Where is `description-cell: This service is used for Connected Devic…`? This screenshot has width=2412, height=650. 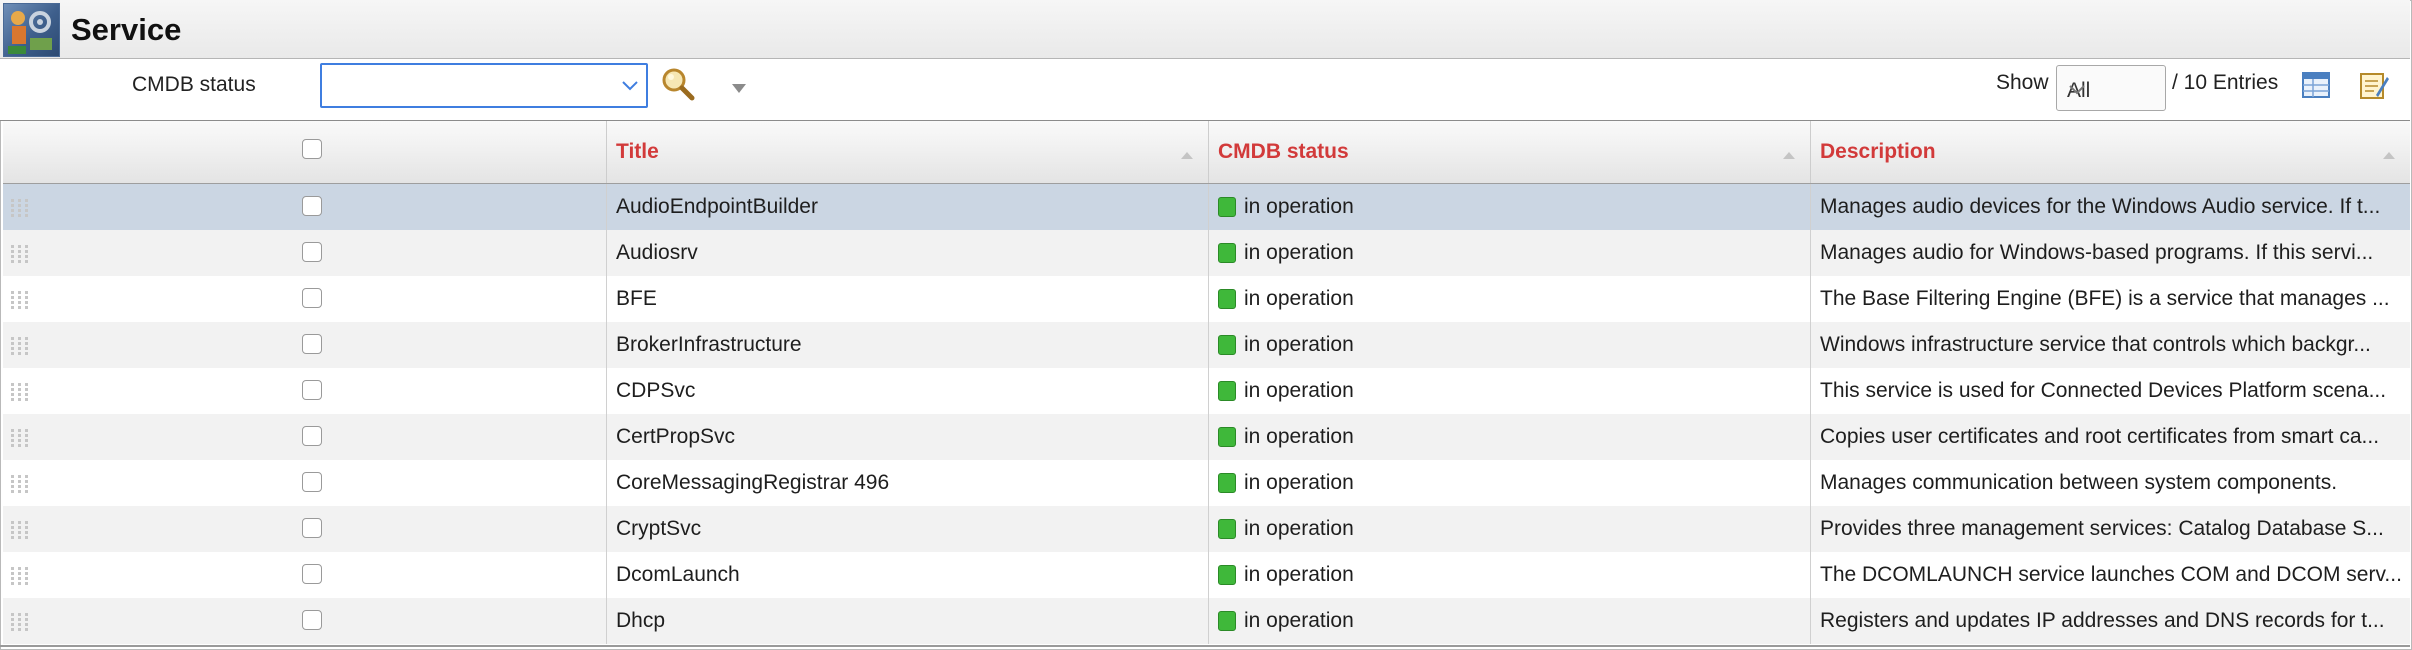 description-cell: This service is used for Connected Devic… is located at coordinates (2110, 391).